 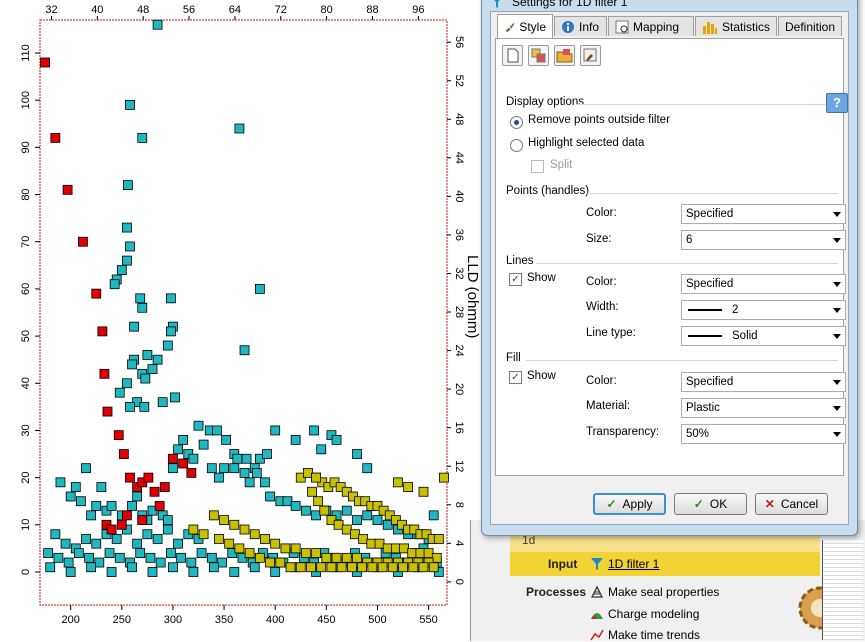 What do you see at coordinates (763, 408) in the screenshot?
I see `fill-material-select: Plastic` at bounding box center [763, 408].